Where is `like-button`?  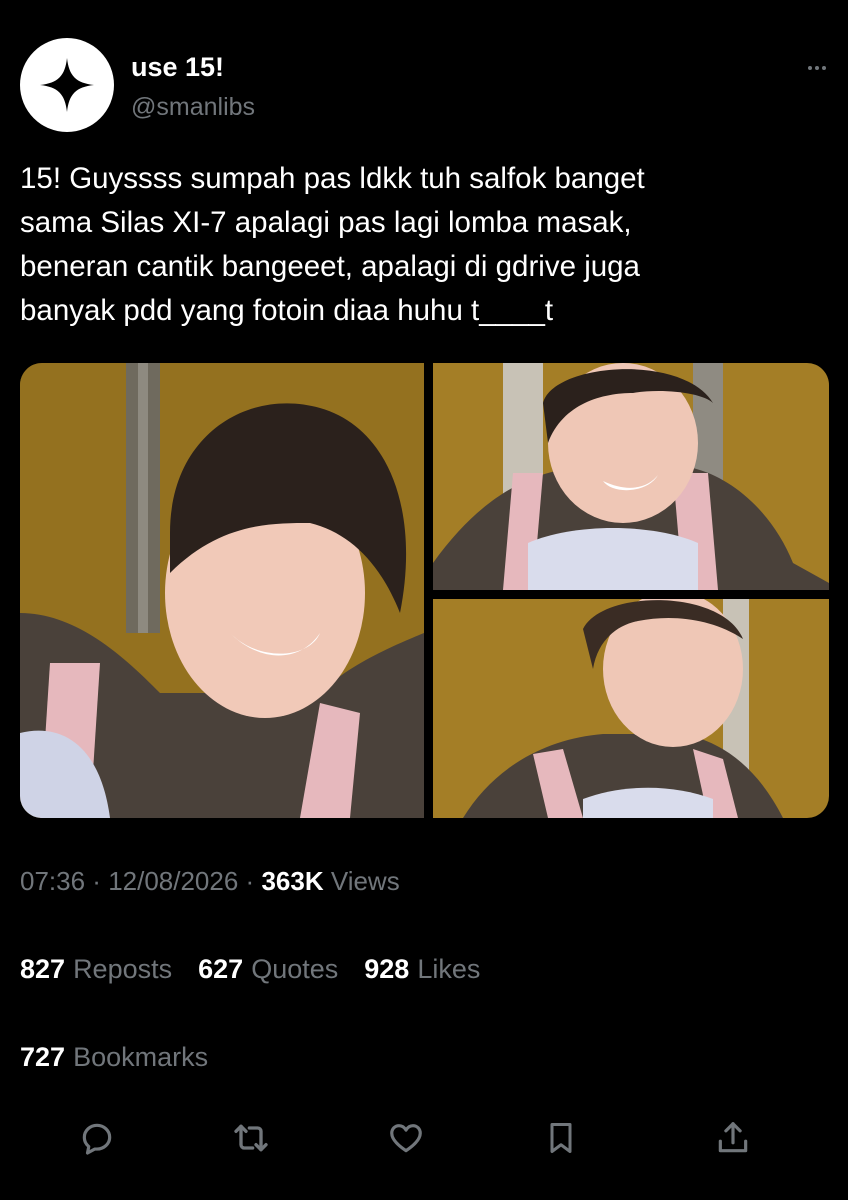
like-button is located at coordinates (406, 1138).